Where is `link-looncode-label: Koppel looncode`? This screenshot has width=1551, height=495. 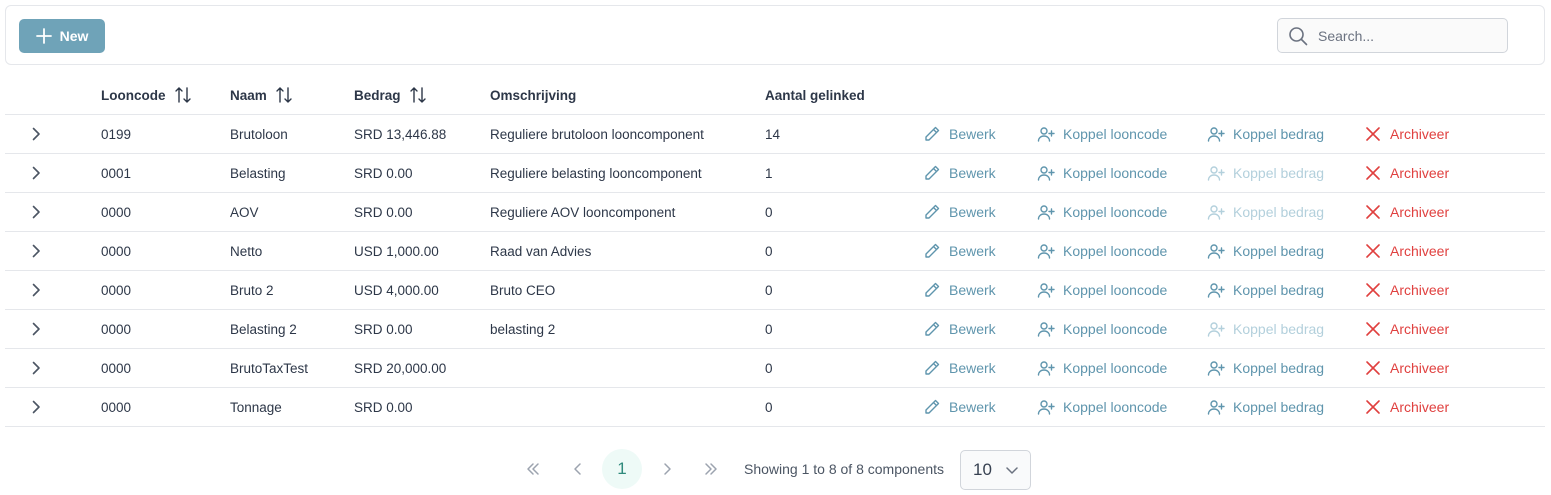
link-looncode-label: Koppel looncode is located at coordinates (1115, 251).